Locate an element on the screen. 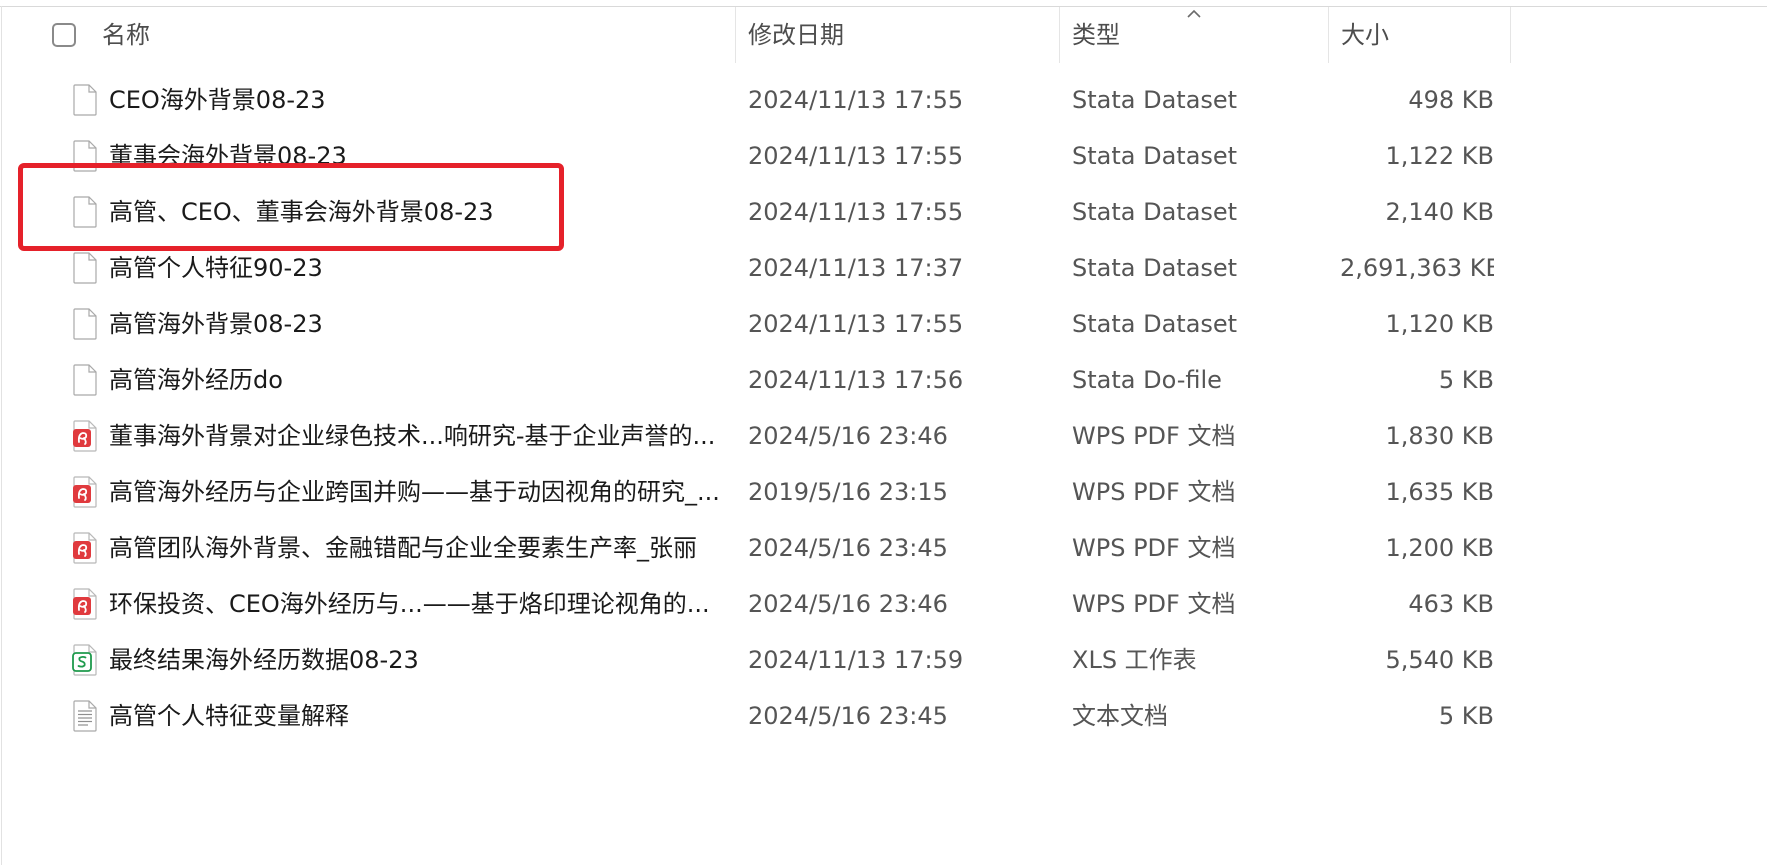 This screenshot has height=865, width=1767. text-document-icon is located at coordinates (85, 716).